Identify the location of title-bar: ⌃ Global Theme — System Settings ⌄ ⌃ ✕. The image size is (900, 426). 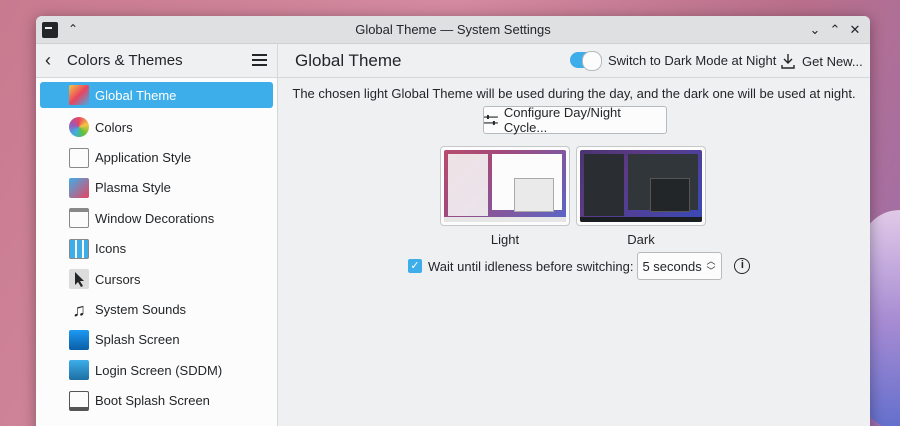
(453, 30).